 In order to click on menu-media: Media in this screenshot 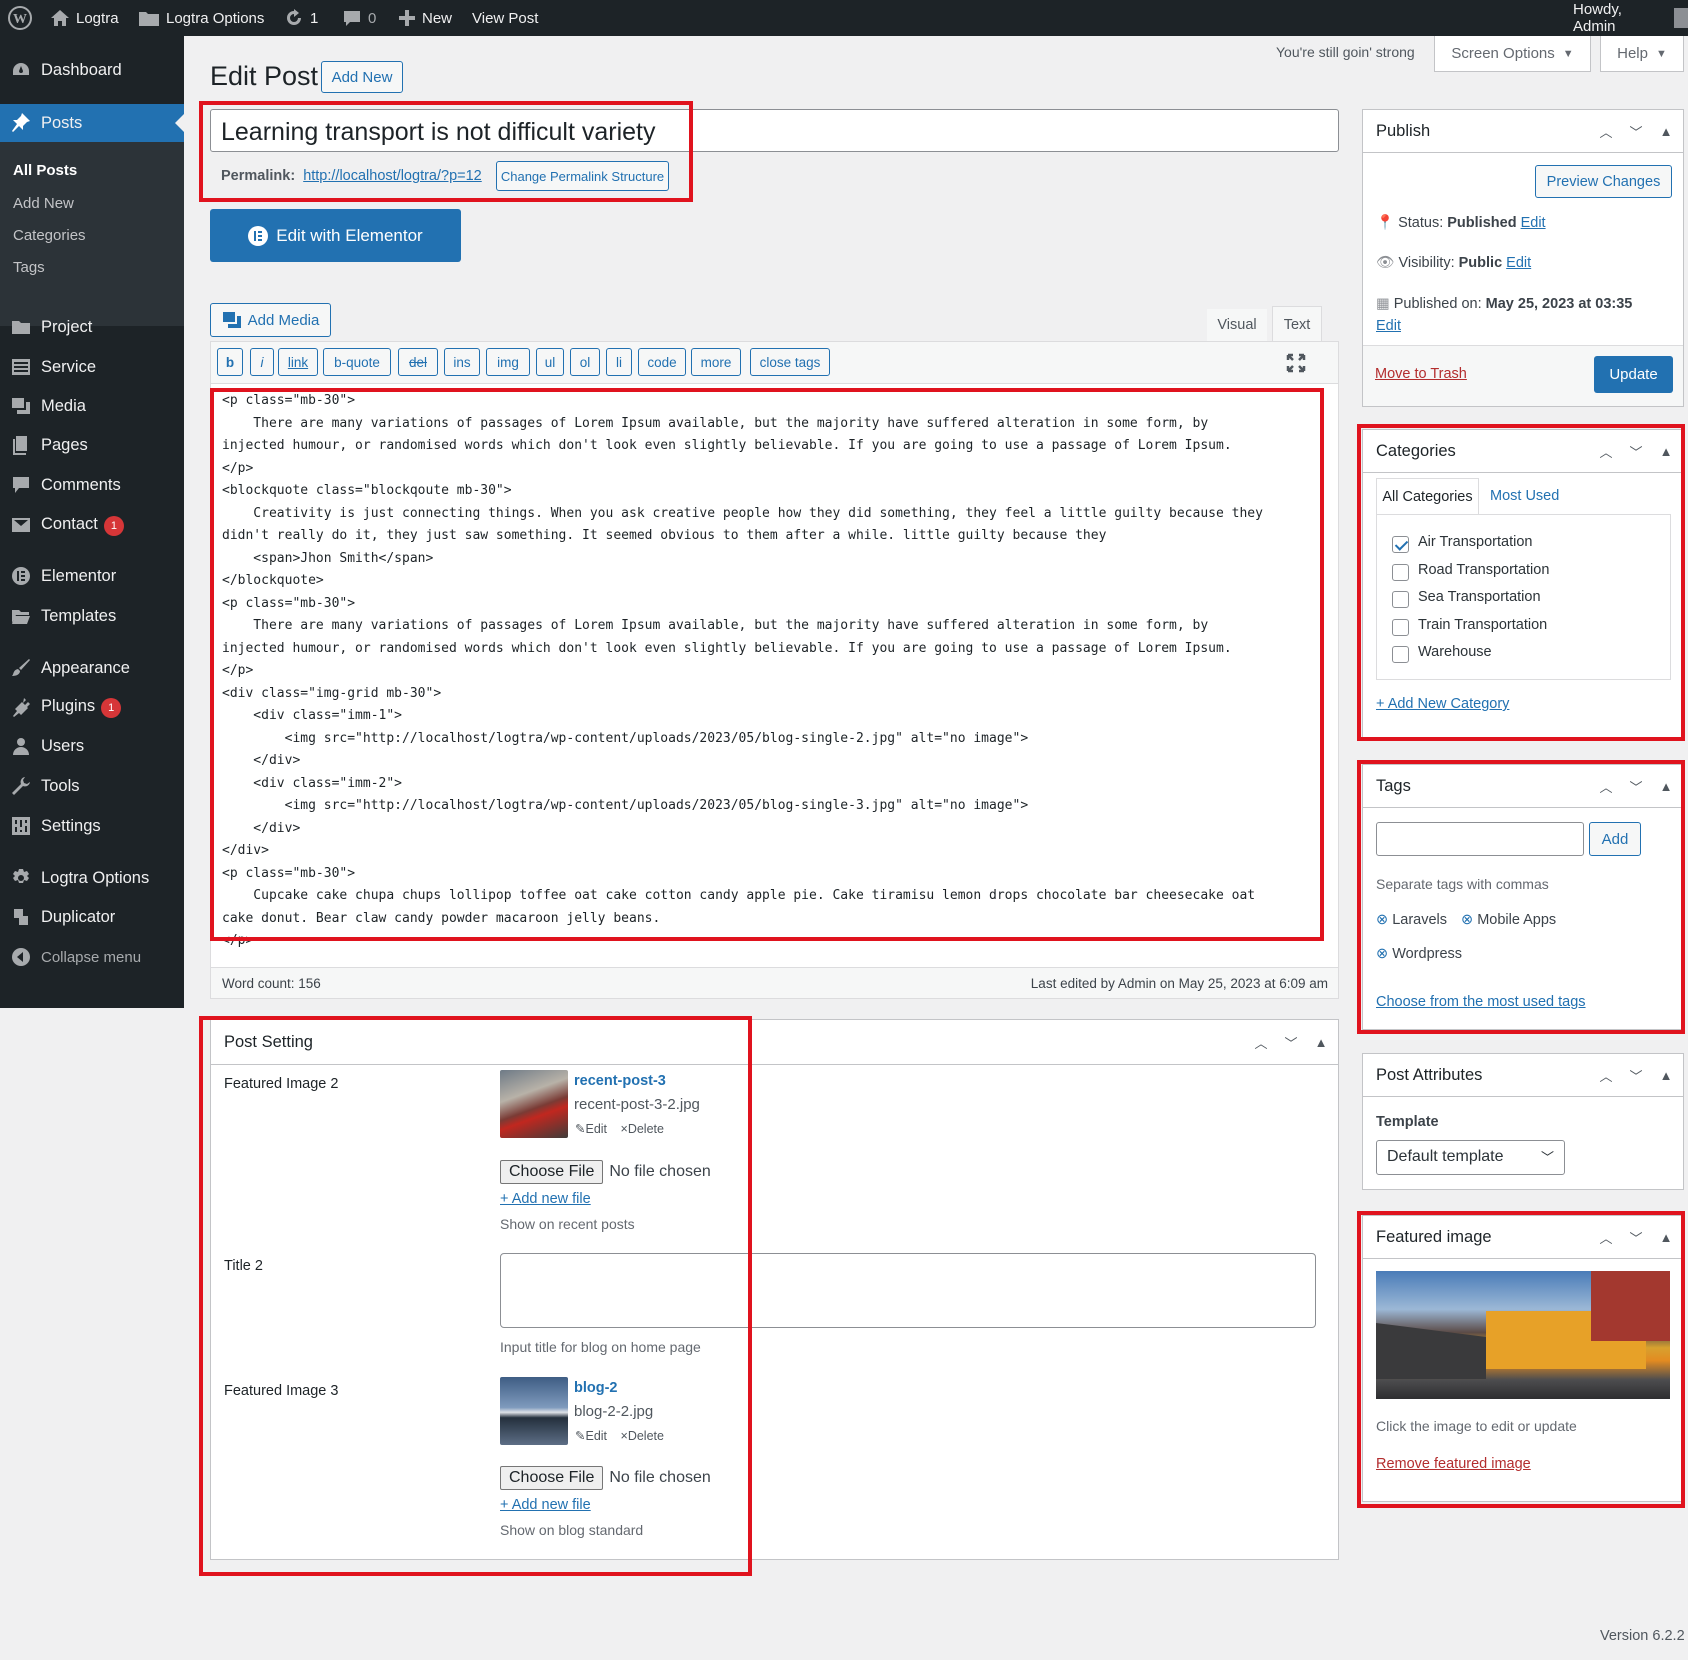, I will do `click(92, 406)`.